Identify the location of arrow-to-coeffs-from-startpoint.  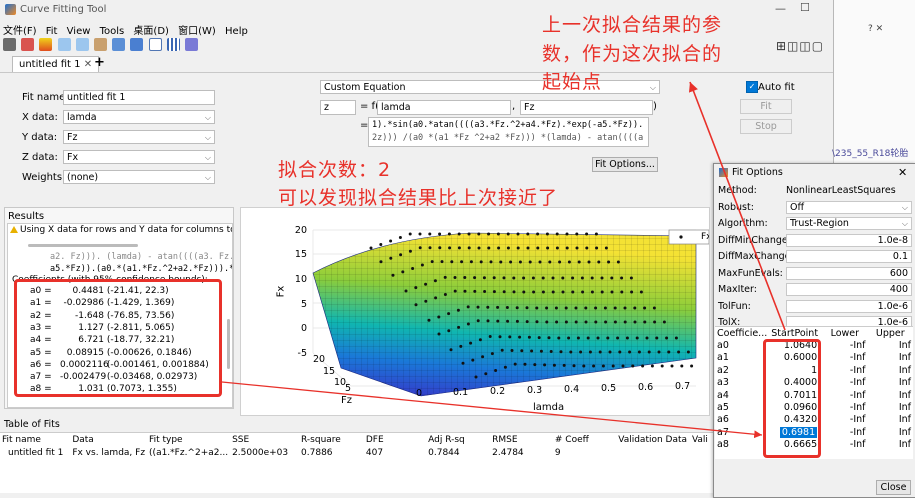
(737, 206).